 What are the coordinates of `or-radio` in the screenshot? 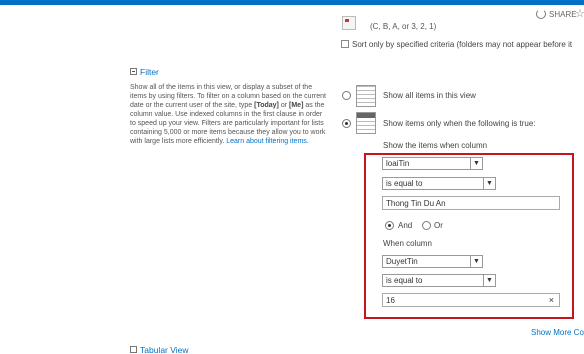 It's located at (426, 225).